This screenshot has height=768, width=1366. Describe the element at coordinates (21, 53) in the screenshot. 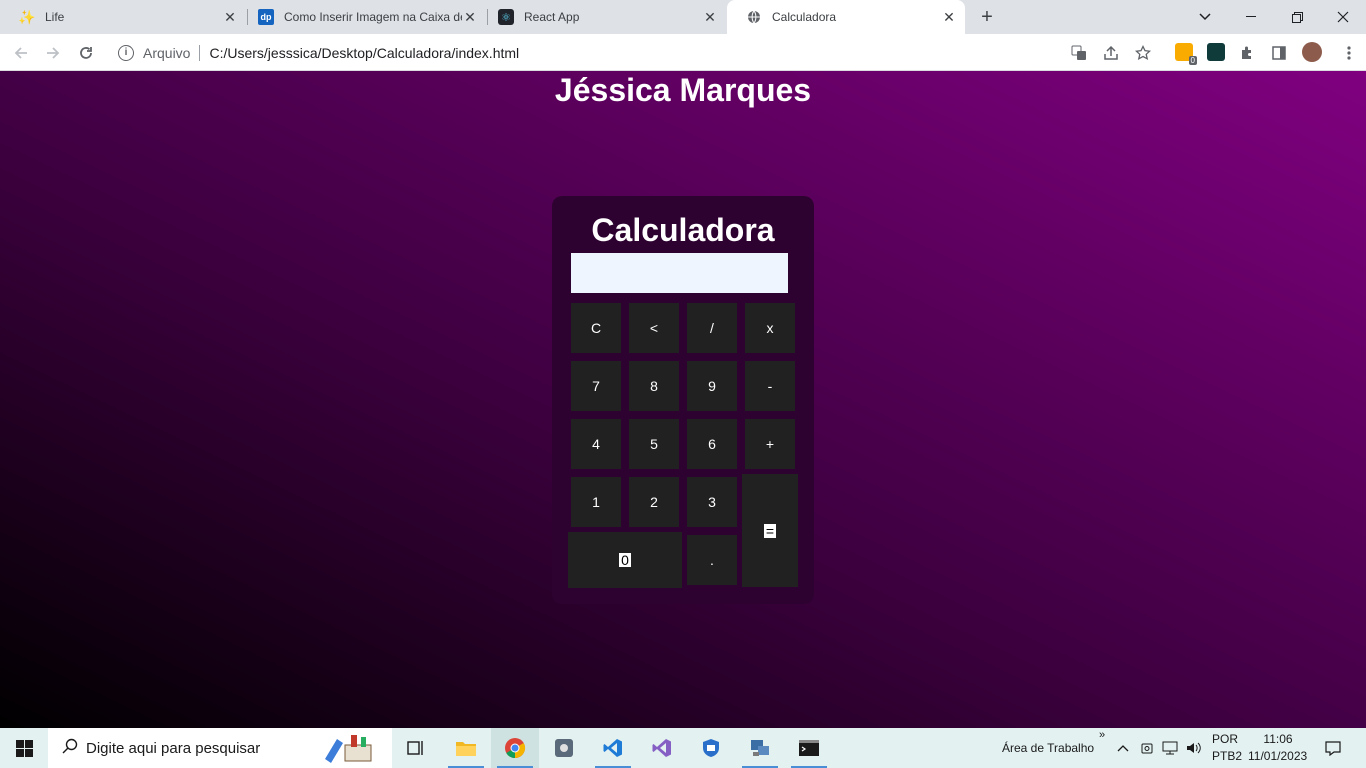

I see `back-arrow-icon` at that location.